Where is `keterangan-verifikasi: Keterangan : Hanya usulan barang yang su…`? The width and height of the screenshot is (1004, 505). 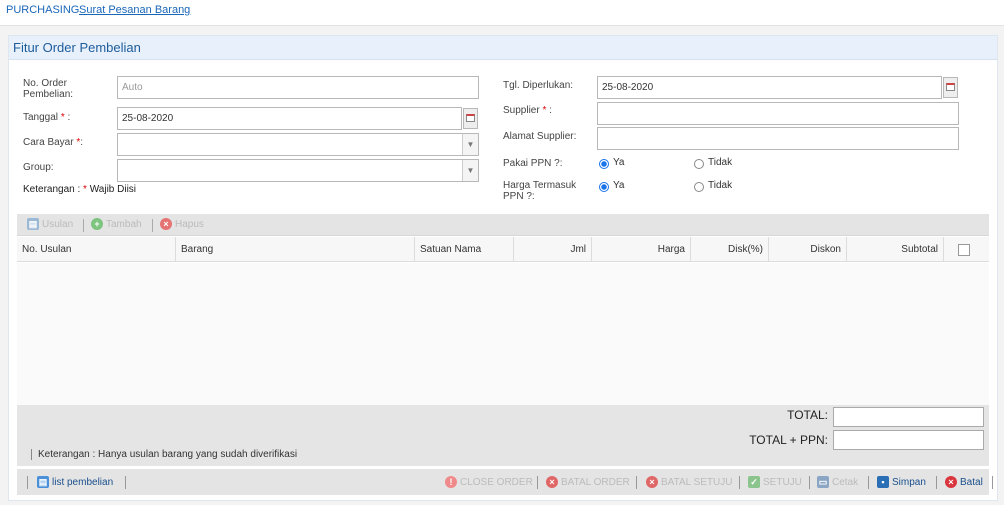 keterangan-verifikasi: Keterangan : Hanya usulan barang yang su… is located at coordinates (164, 454).